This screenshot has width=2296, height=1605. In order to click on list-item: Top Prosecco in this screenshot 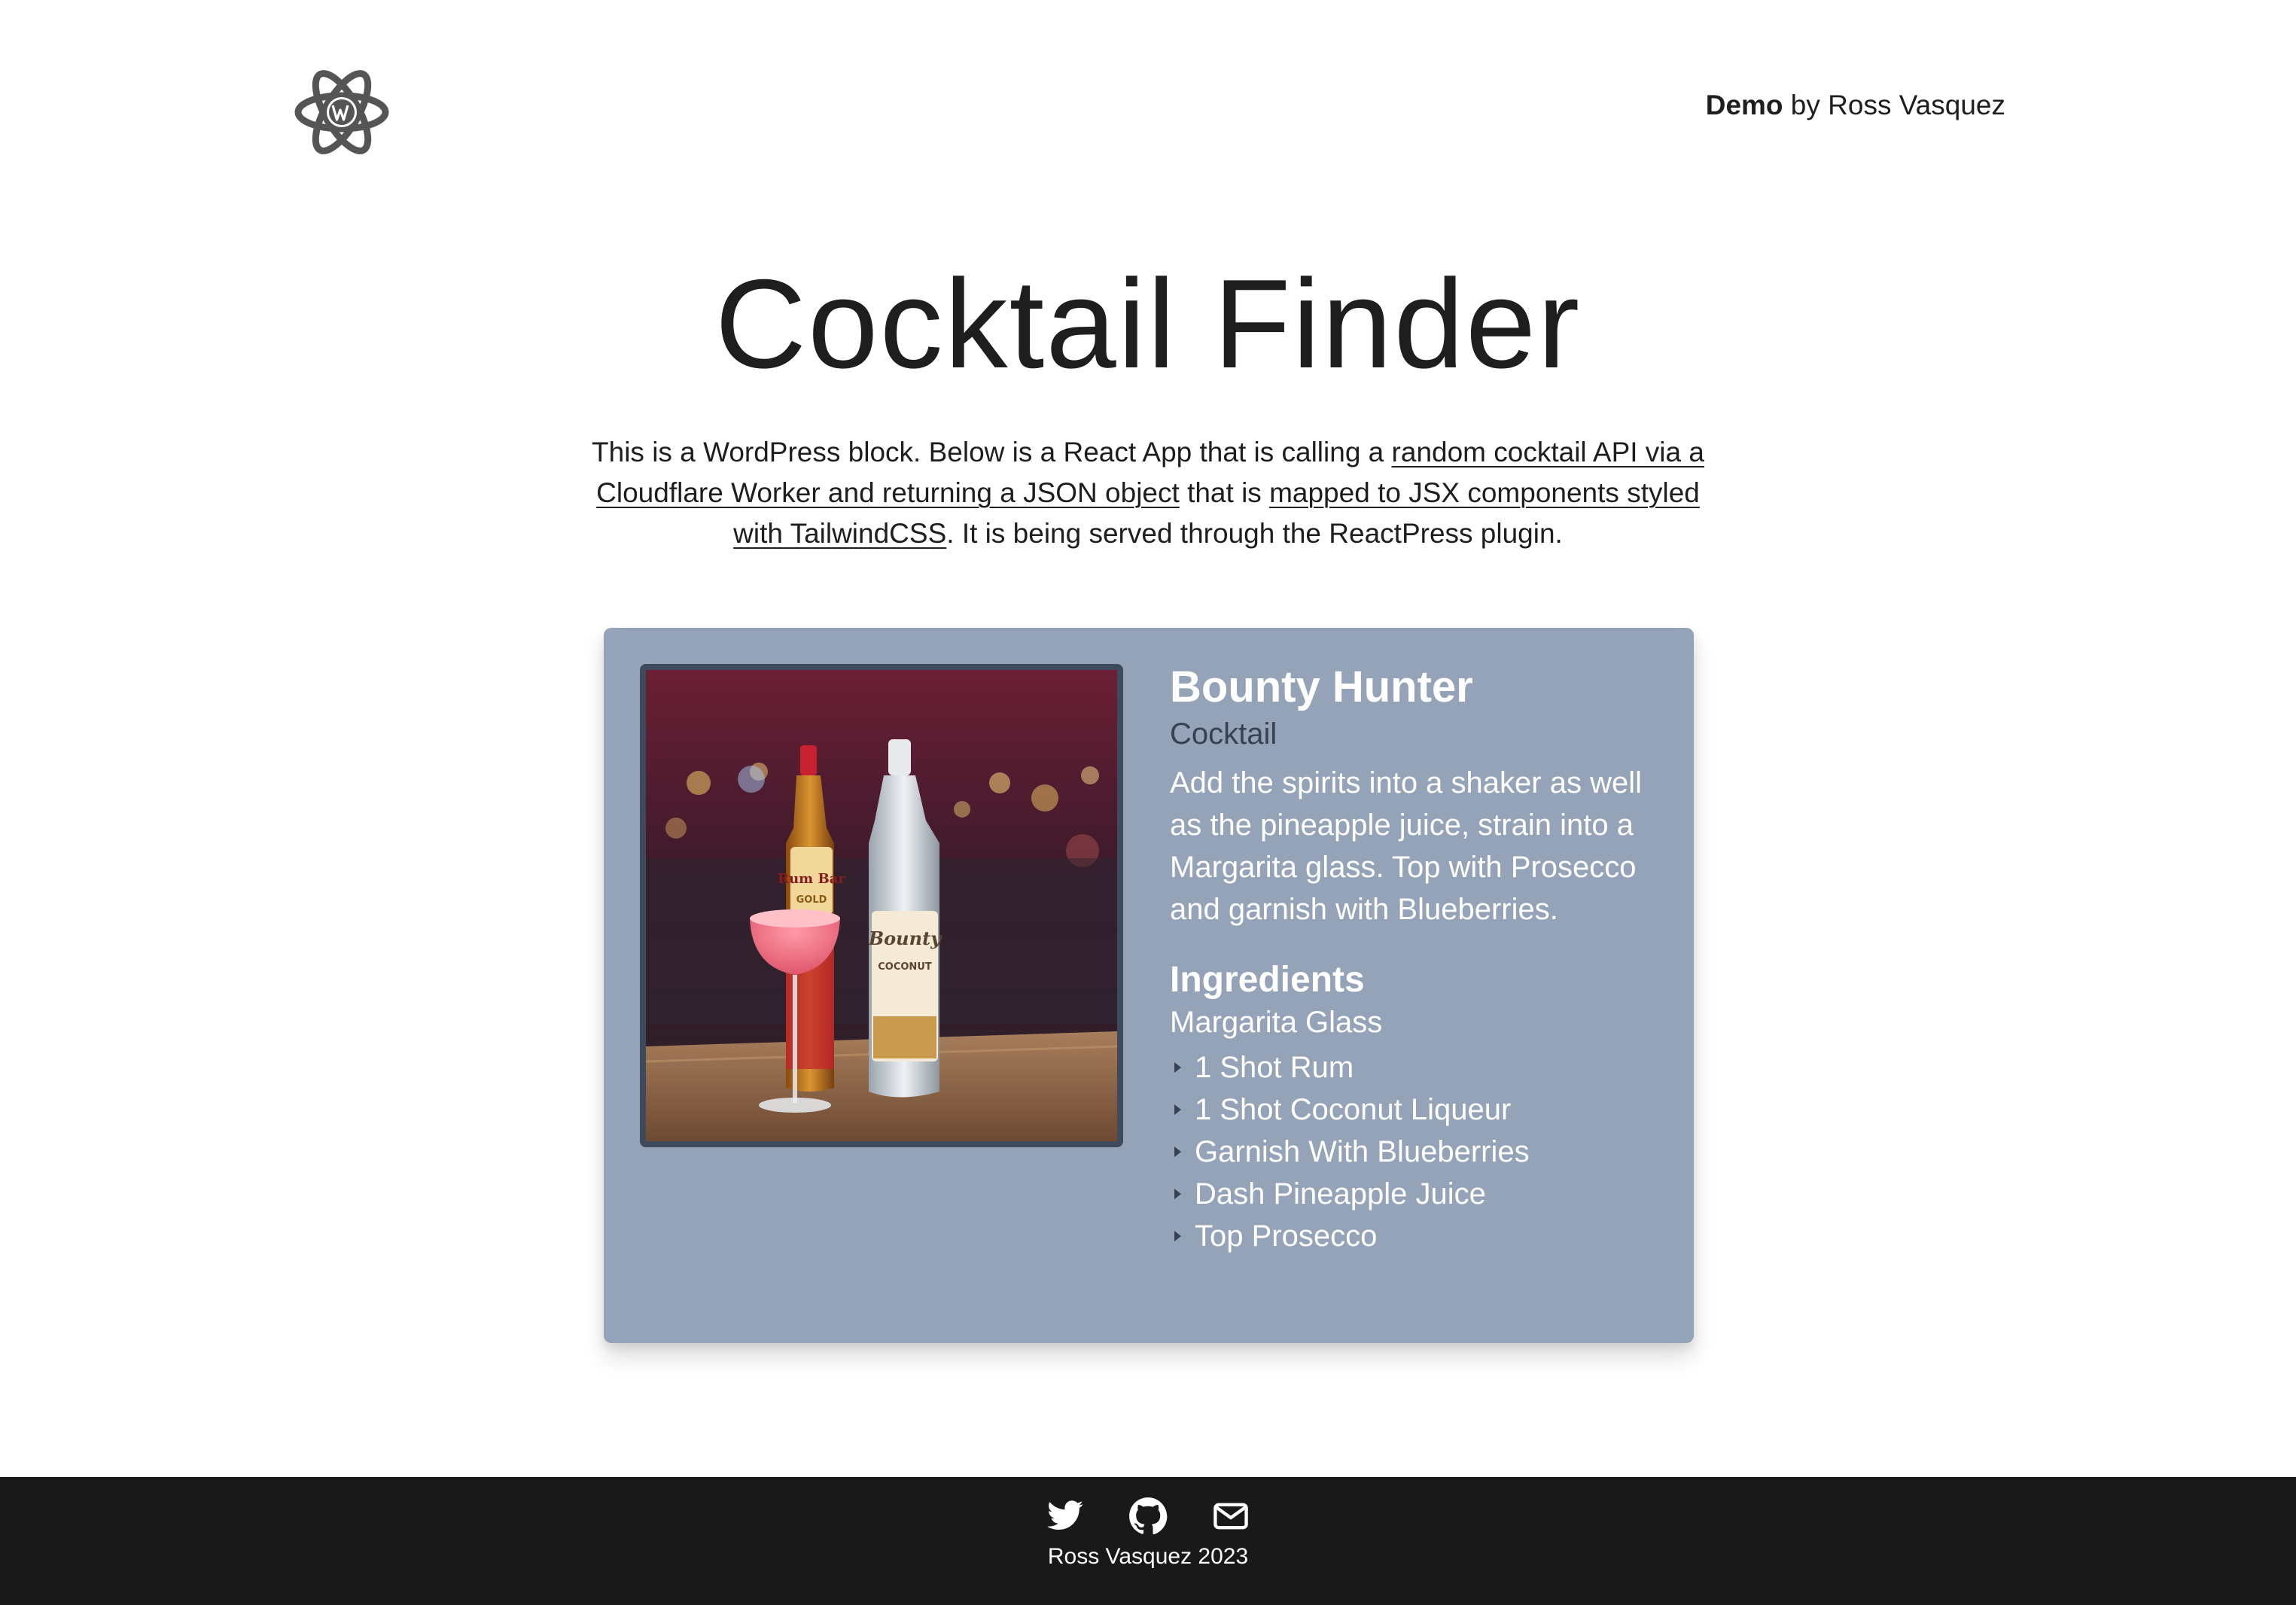, I will do `click(1418, 1236)`.